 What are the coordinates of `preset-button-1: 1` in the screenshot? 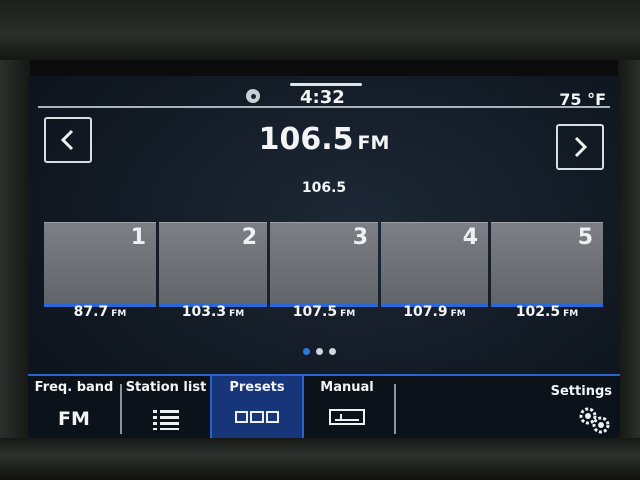 It's located at (100, 264).